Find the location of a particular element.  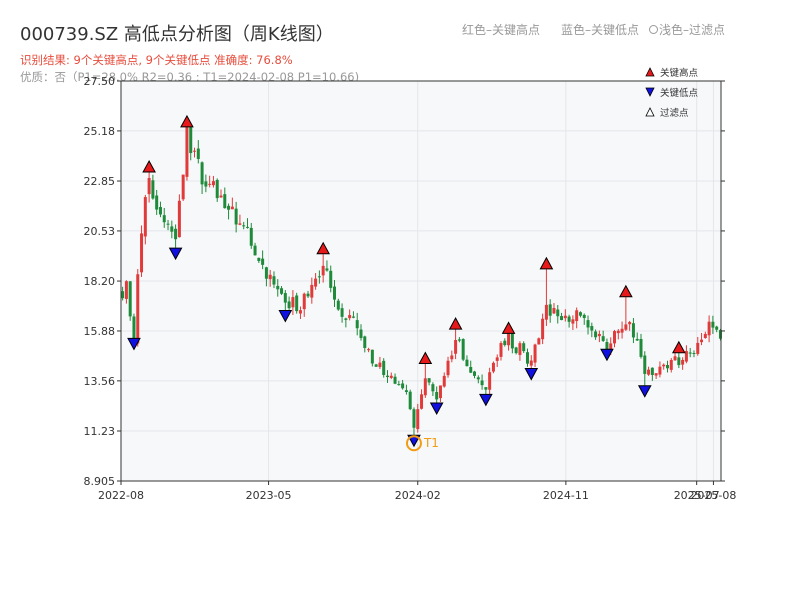

y-tick-label: 27.50 is located at coordinates (100, 81).